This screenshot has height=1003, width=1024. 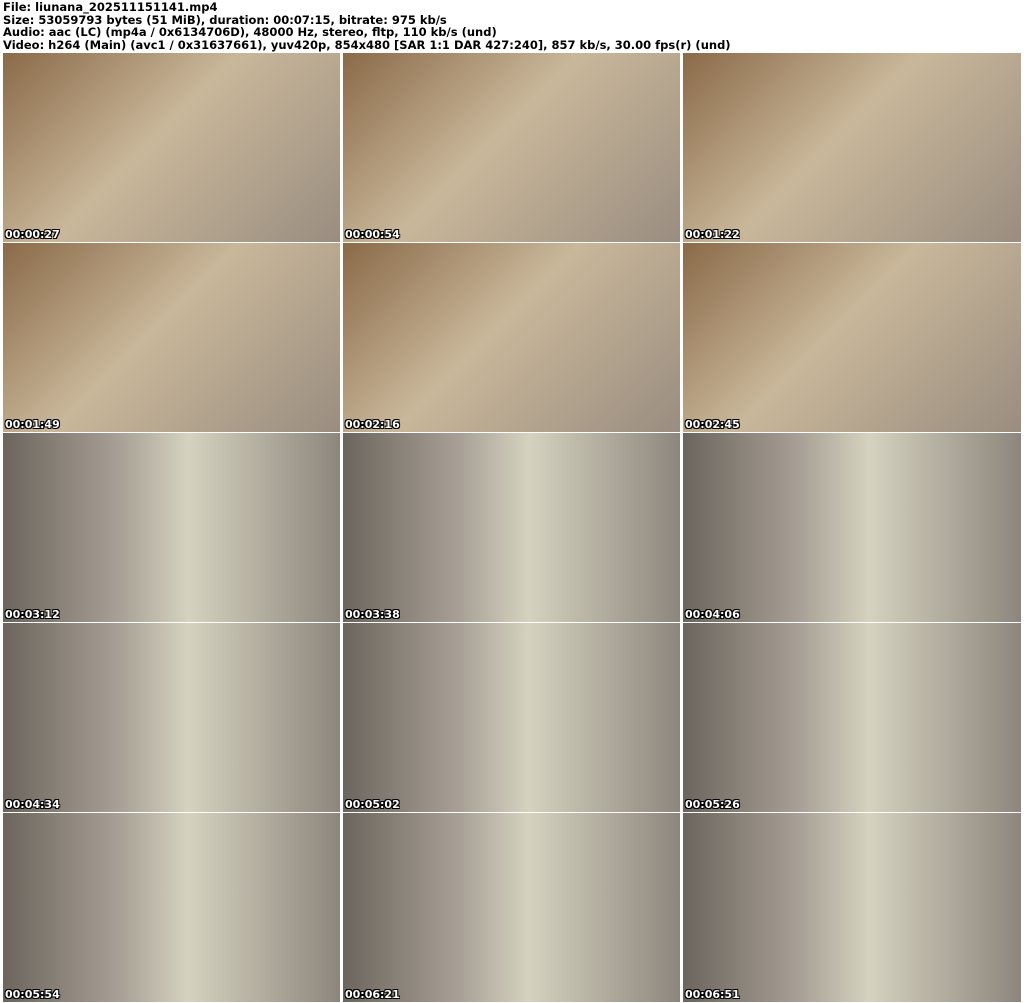 I want to click on video-thumbnail: 00:00:54, so click(x=511, y=147).